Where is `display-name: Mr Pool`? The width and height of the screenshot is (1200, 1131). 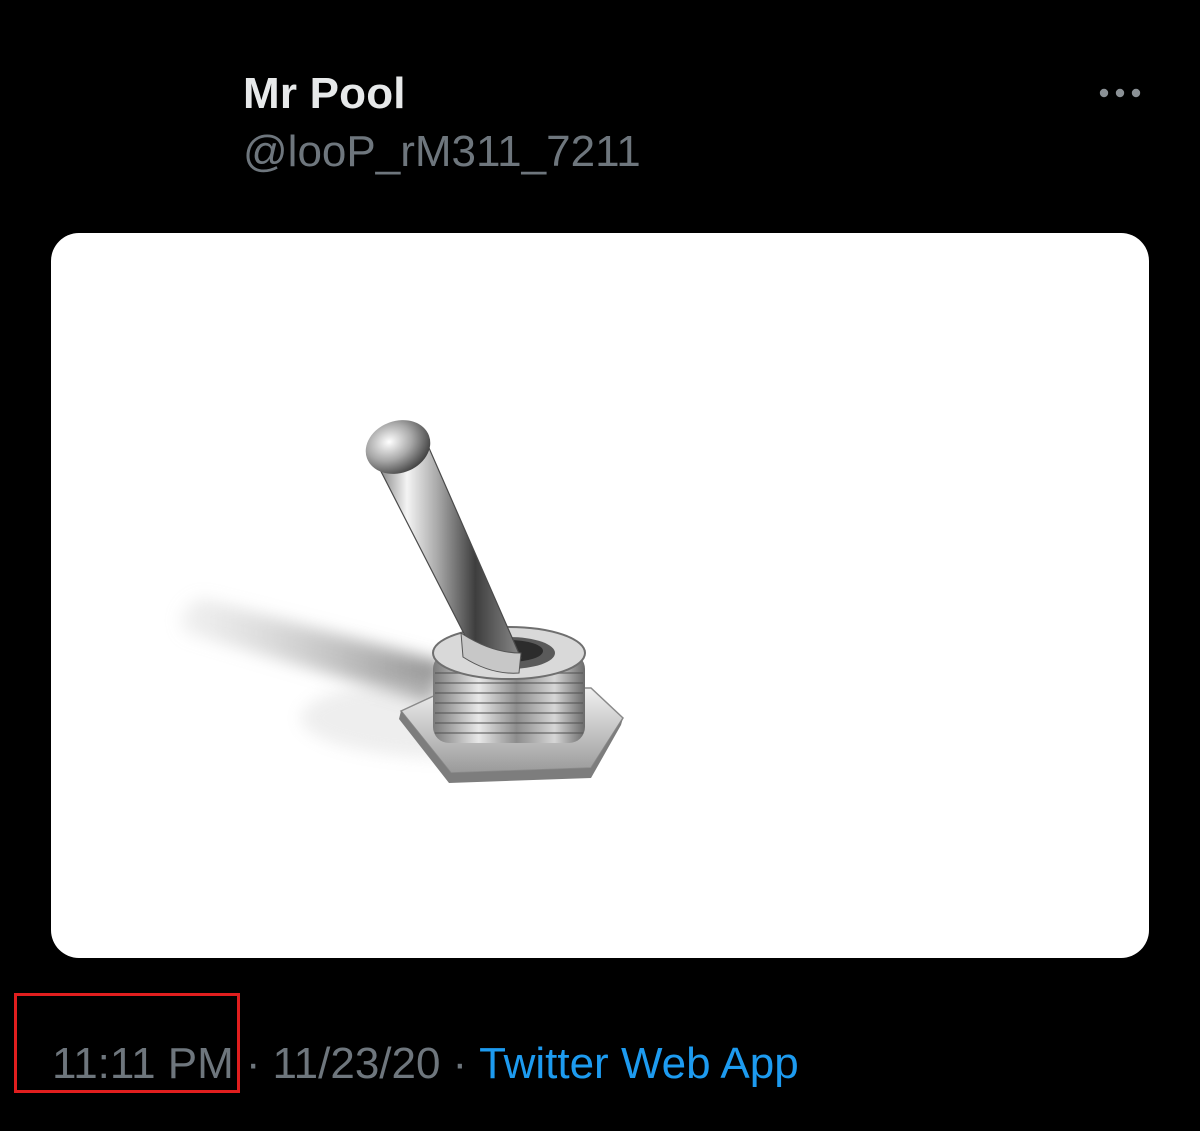
display-name: Mr Pool is located at coordinates (442, 94).